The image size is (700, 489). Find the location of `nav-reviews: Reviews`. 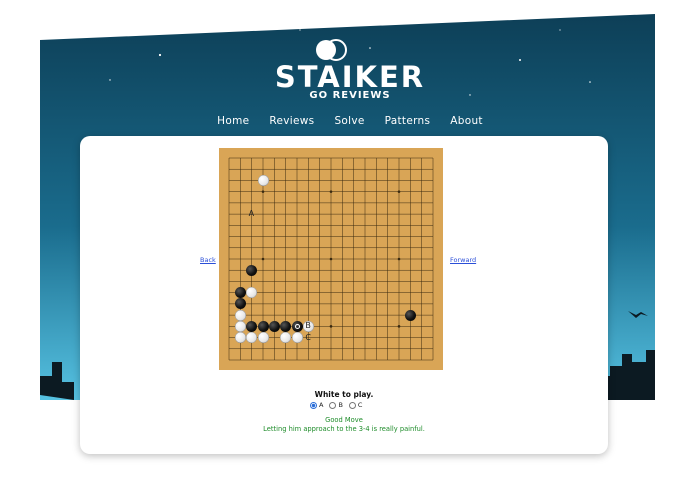

nav-reviews: Reviews is located at coordinates (291, 121).